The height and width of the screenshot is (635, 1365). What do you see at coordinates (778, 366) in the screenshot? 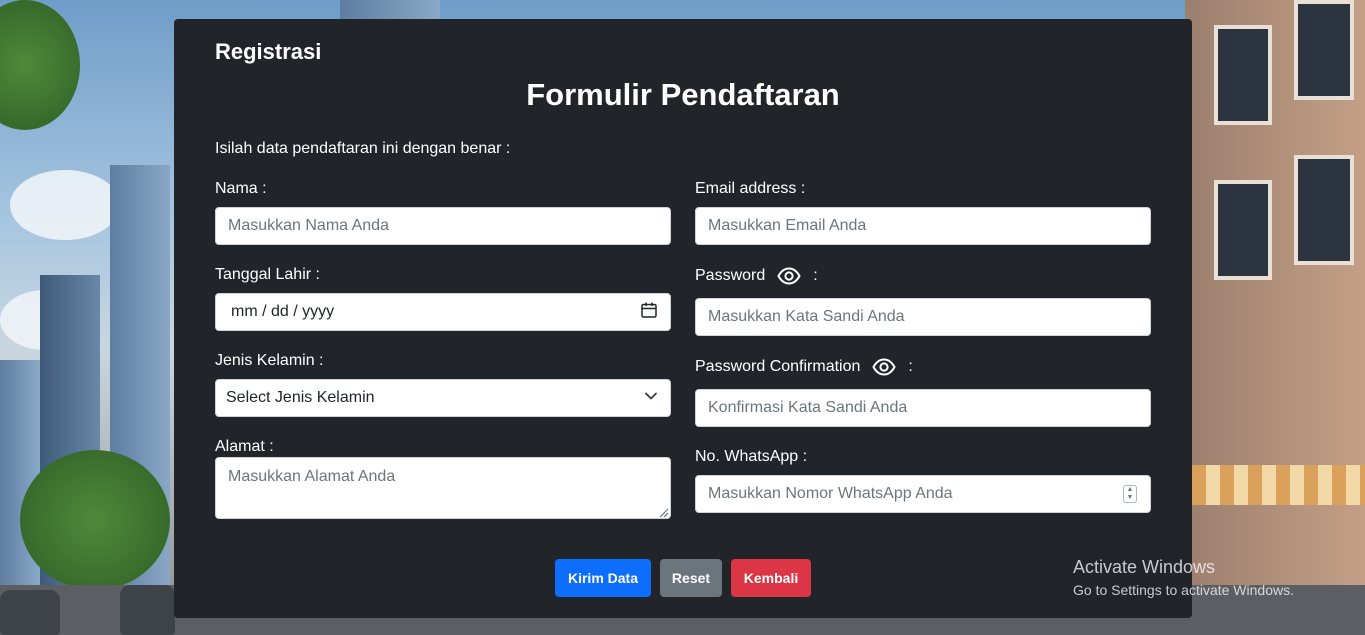
I see `password-confirmation-label-text: Password Confirmation` at bounding box center [778, 366].